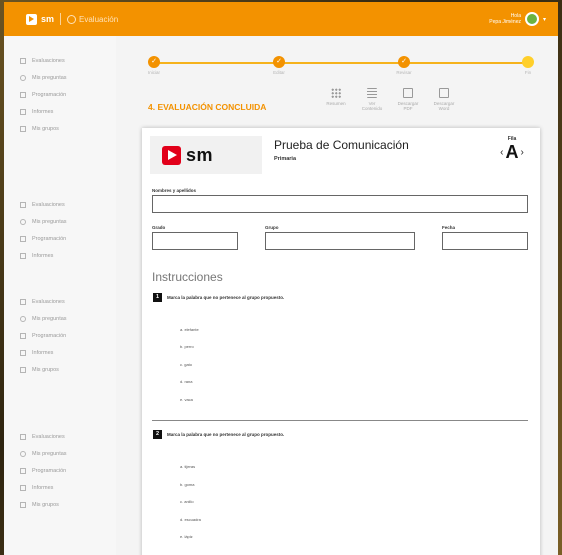  I want to click on option-item: a. elefante, so click(189, 329).